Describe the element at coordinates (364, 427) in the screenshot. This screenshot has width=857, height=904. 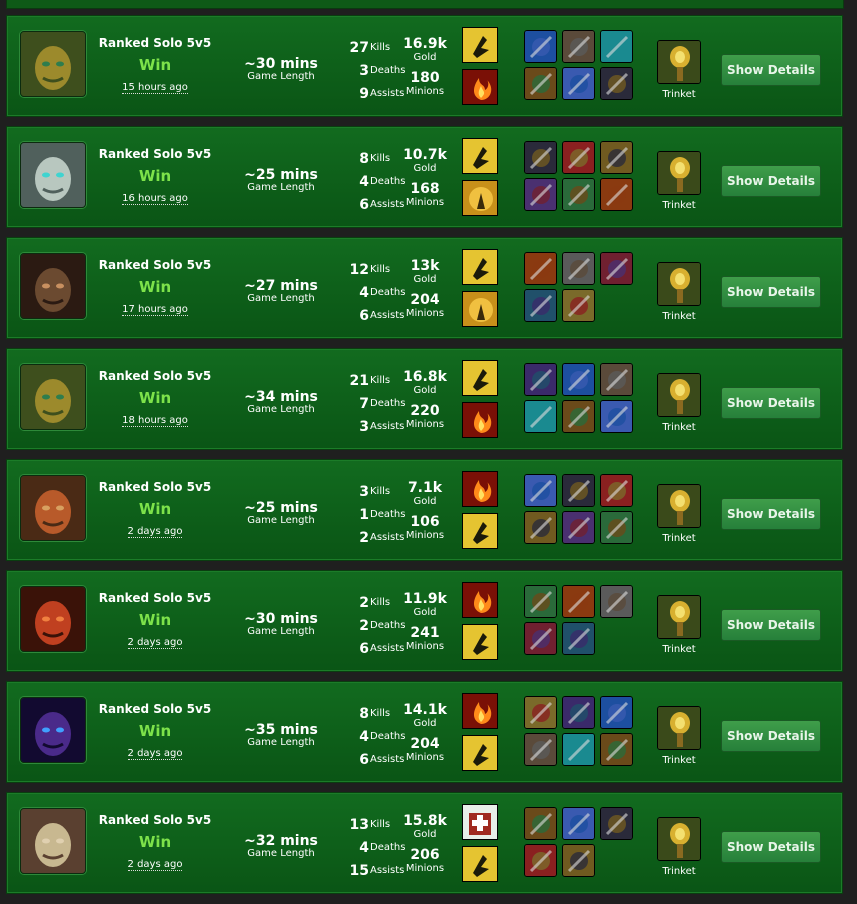
I see `assists-value: 3` at that location.